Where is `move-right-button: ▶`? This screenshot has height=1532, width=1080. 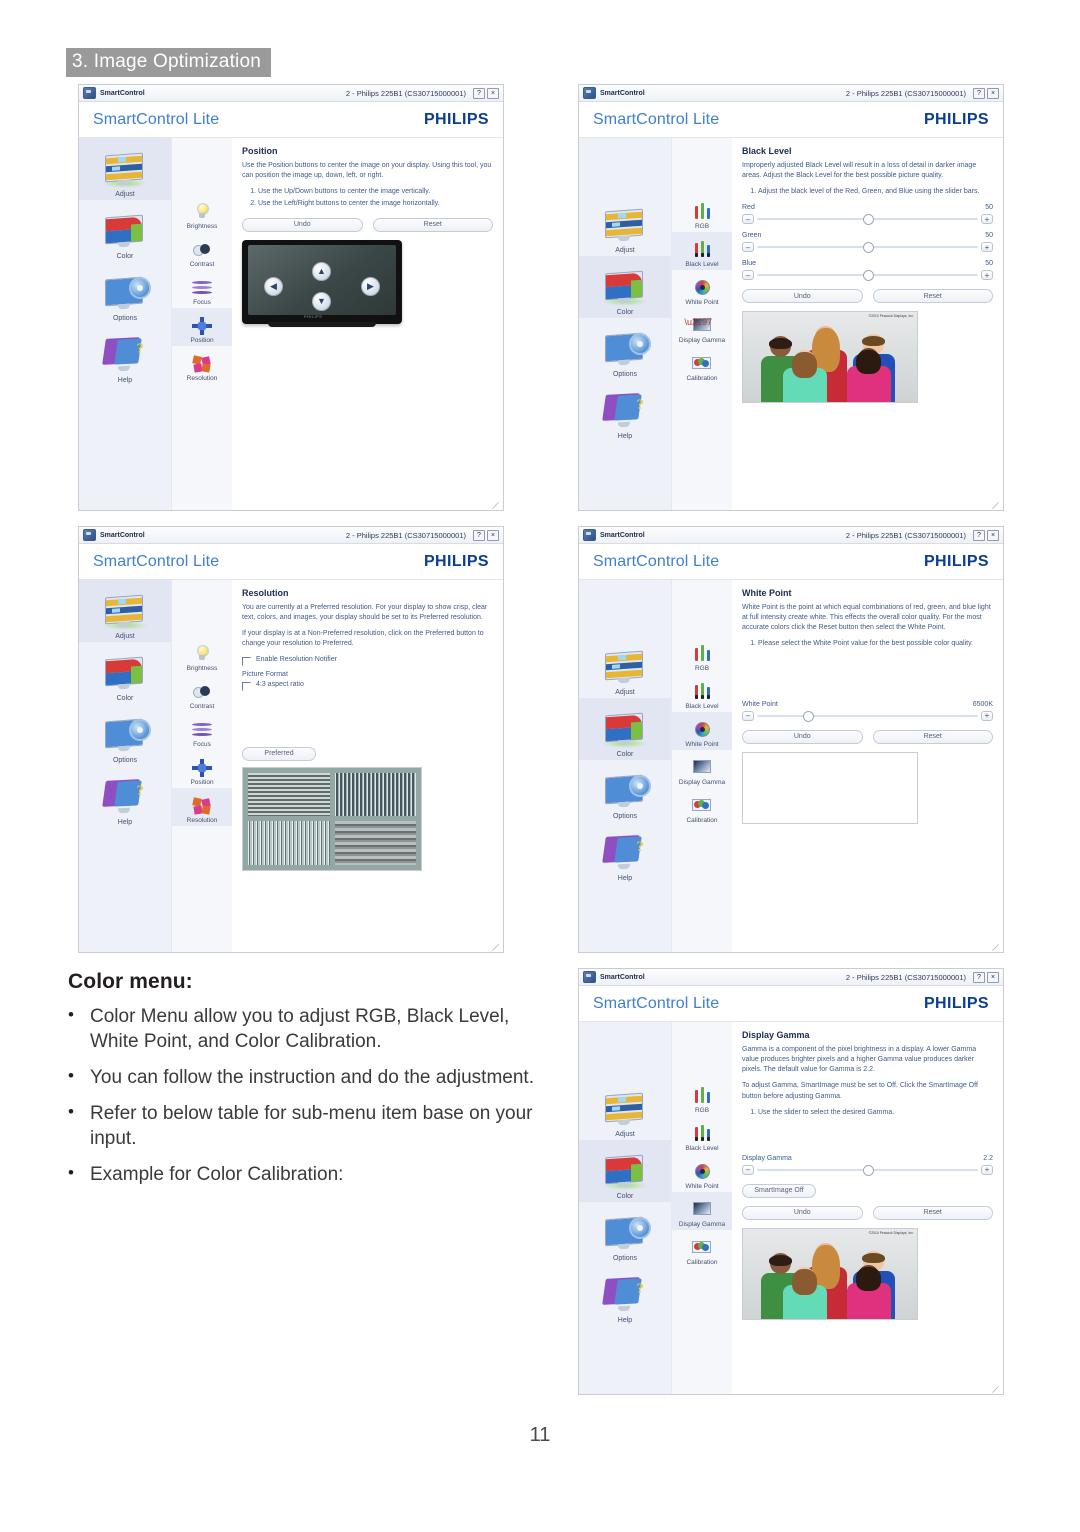
move-right-button: ▶ is located at coordinates (370, 286).